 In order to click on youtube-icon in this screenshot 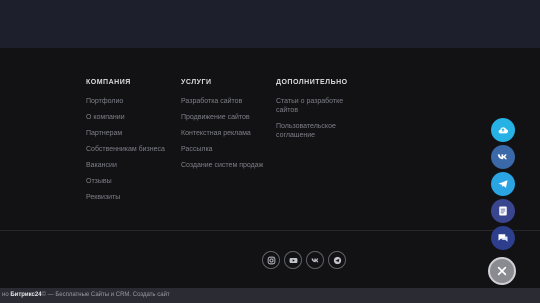, I will do `click(293, 260)`.